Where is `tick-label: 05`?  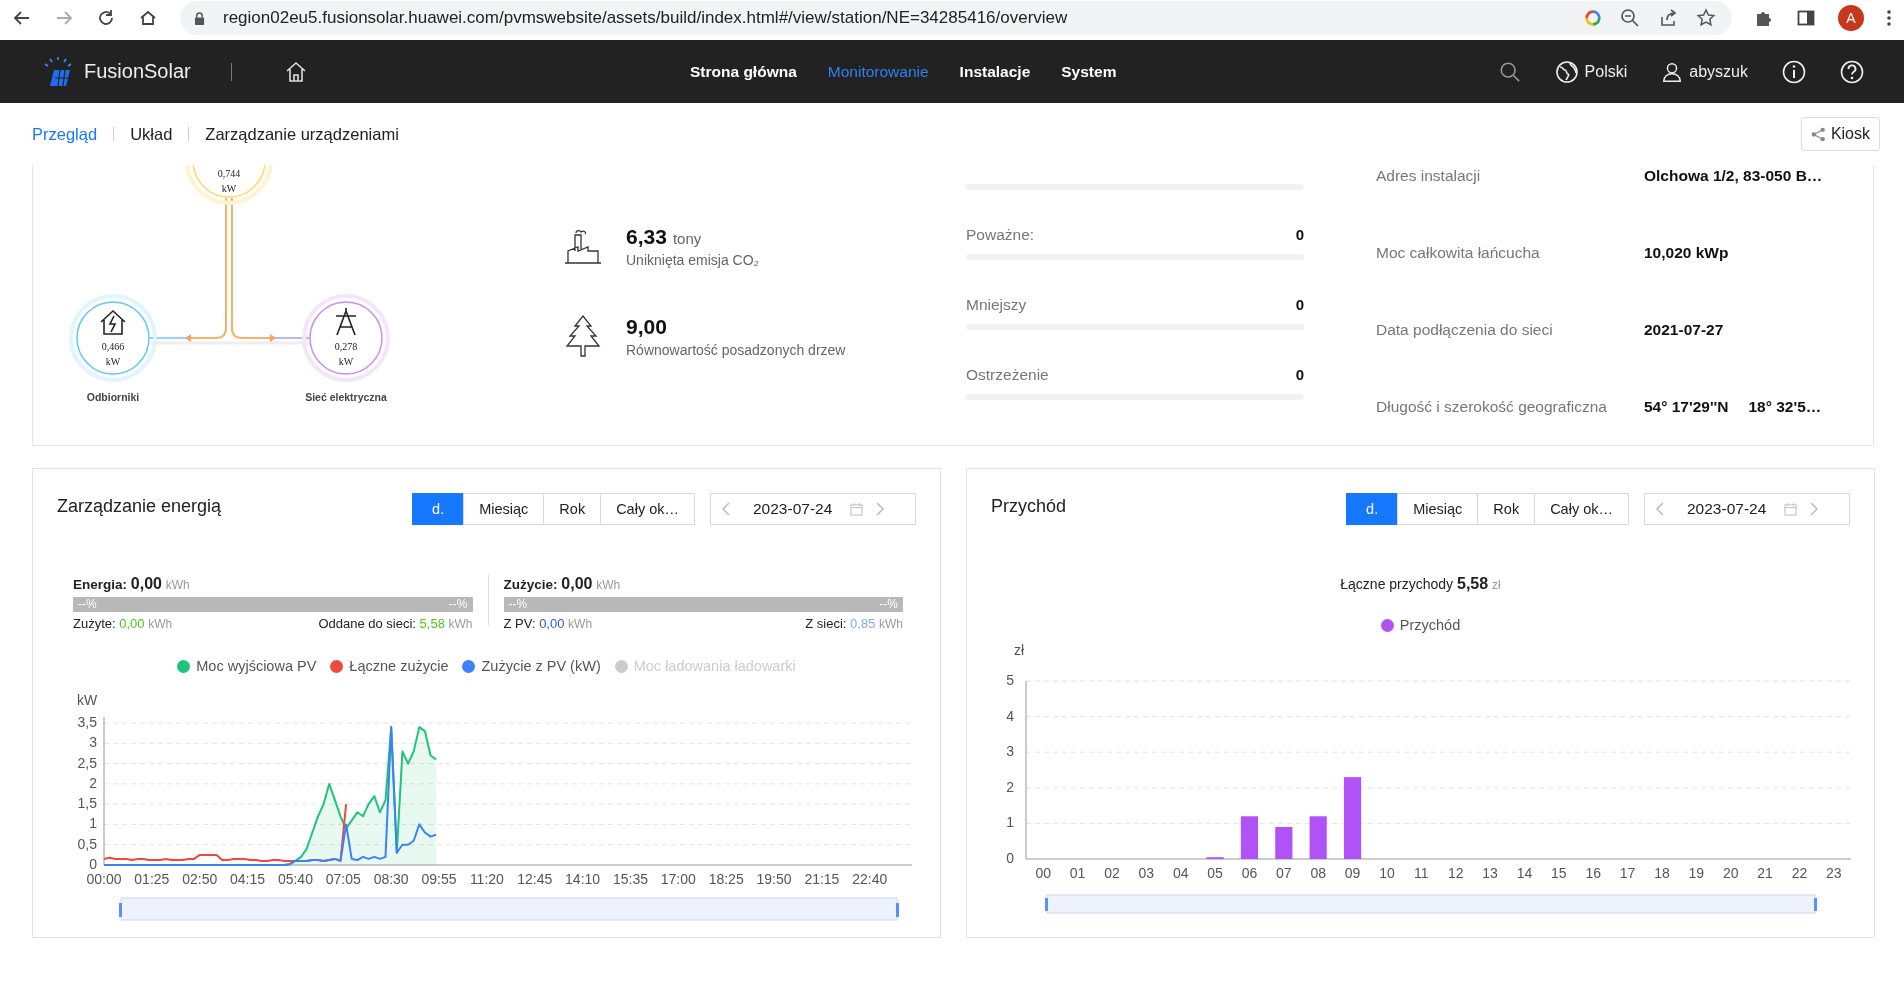
tick-label: 05 is located at coordinates (1215, 873).